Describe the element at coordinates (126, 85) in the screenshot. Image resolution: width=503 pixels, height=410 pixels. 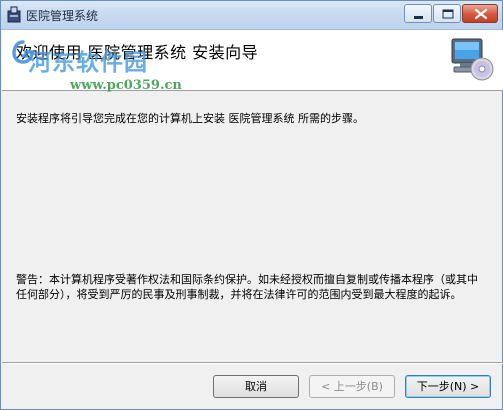
I see `watermark-url: www.pc0359.cn` at that location.